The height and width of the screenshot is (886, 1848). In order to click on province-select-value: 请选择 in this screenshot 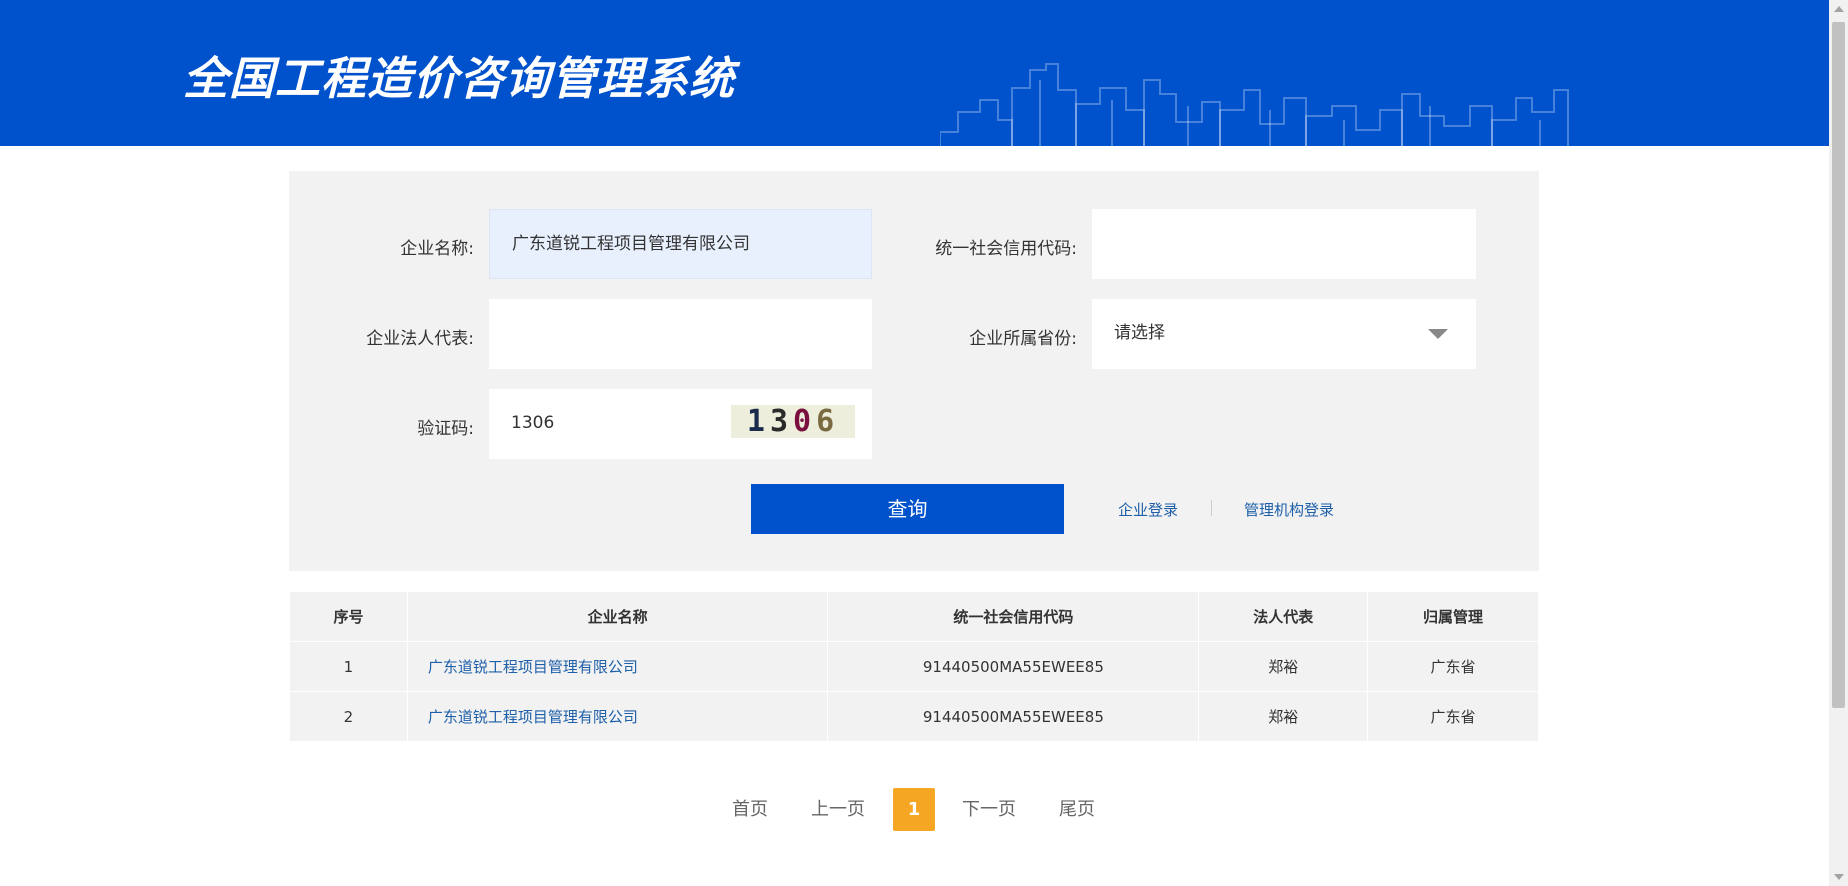, I will do `click(1139, 333)`.